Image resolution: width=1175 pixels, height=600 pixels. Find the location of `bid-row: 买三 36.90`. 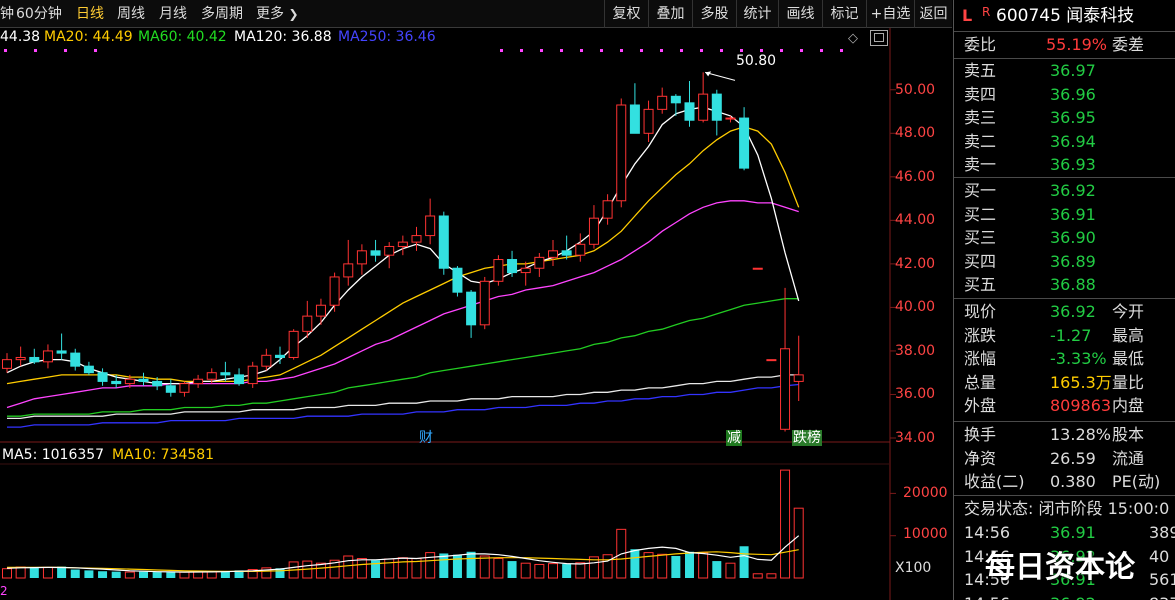

bid-row: 买三 36.90 is located at coordinates (1064, 238).